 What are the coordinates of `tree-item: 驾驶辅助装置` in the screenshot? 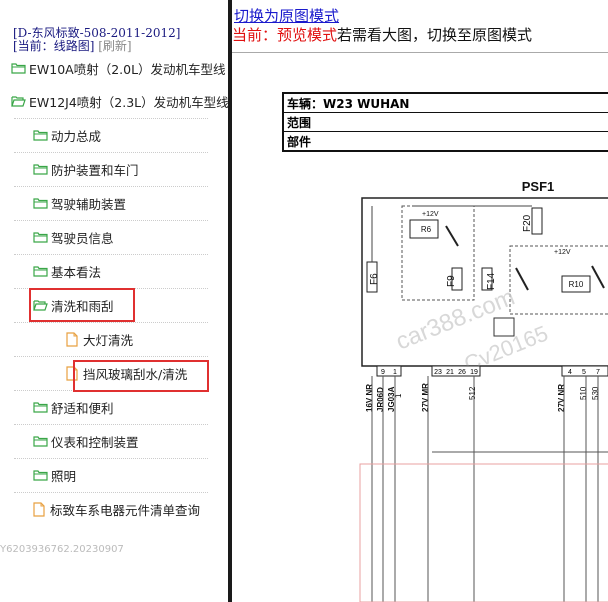 It's located at (79, 203).